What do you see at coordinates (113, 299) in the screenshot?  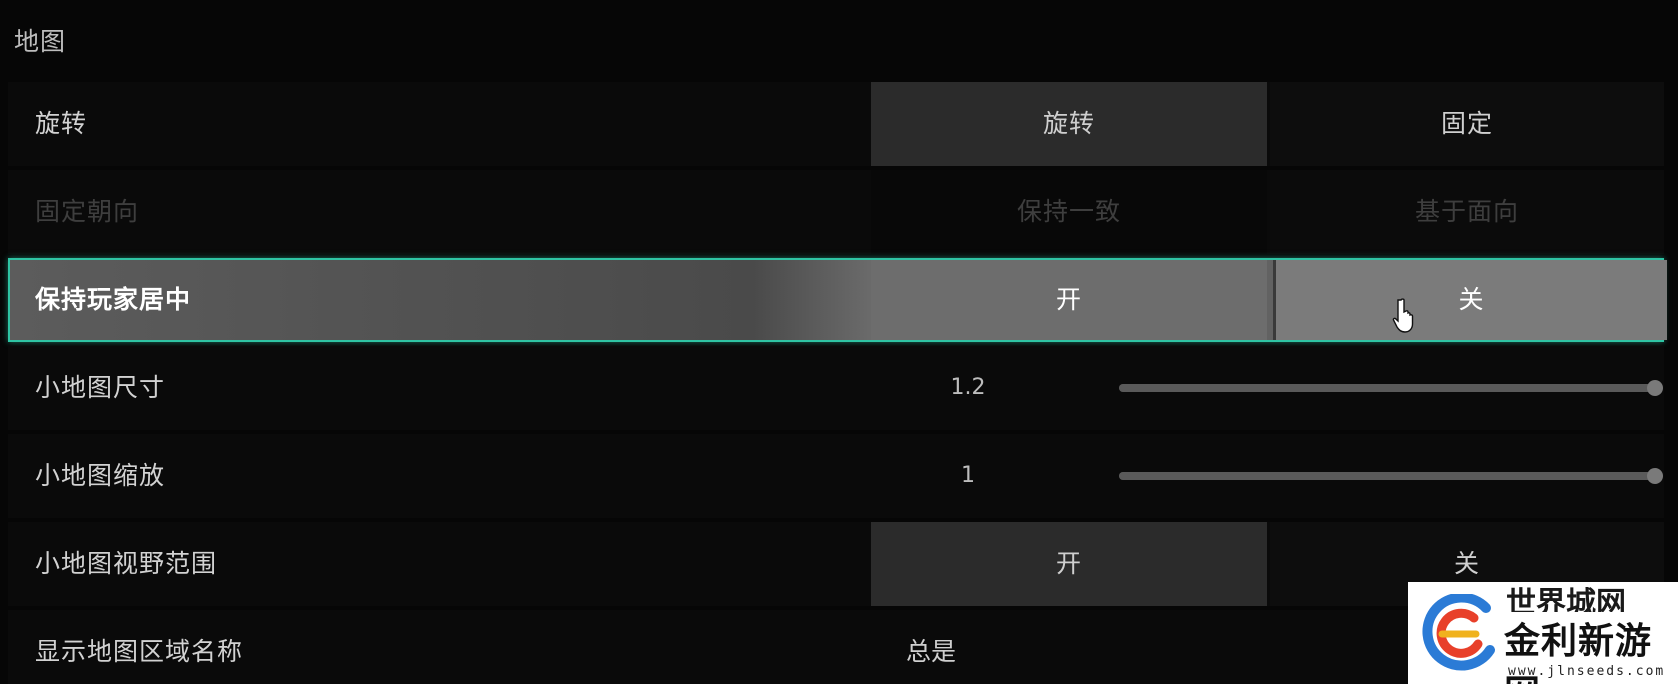 I see `setting-label-keep-player-centered: 保持玩家居中` at bounding box center [113, 299].